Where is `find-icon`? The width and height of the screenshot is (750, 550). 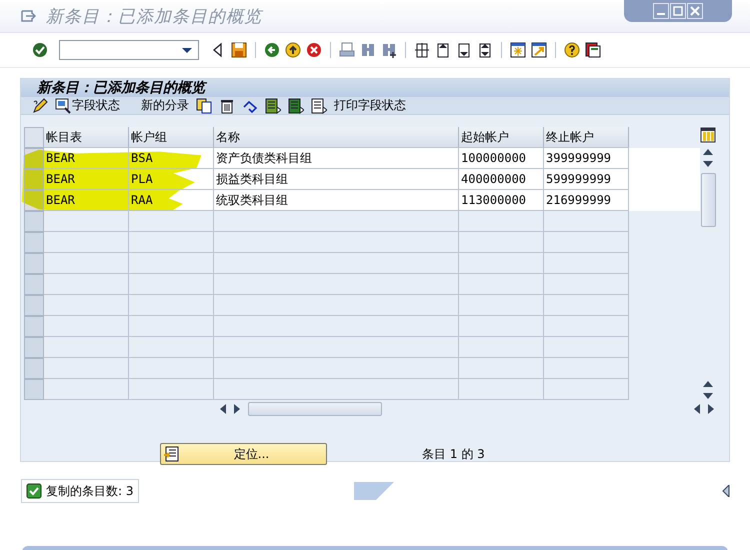
find-icon is located at coordinates (368, 50).